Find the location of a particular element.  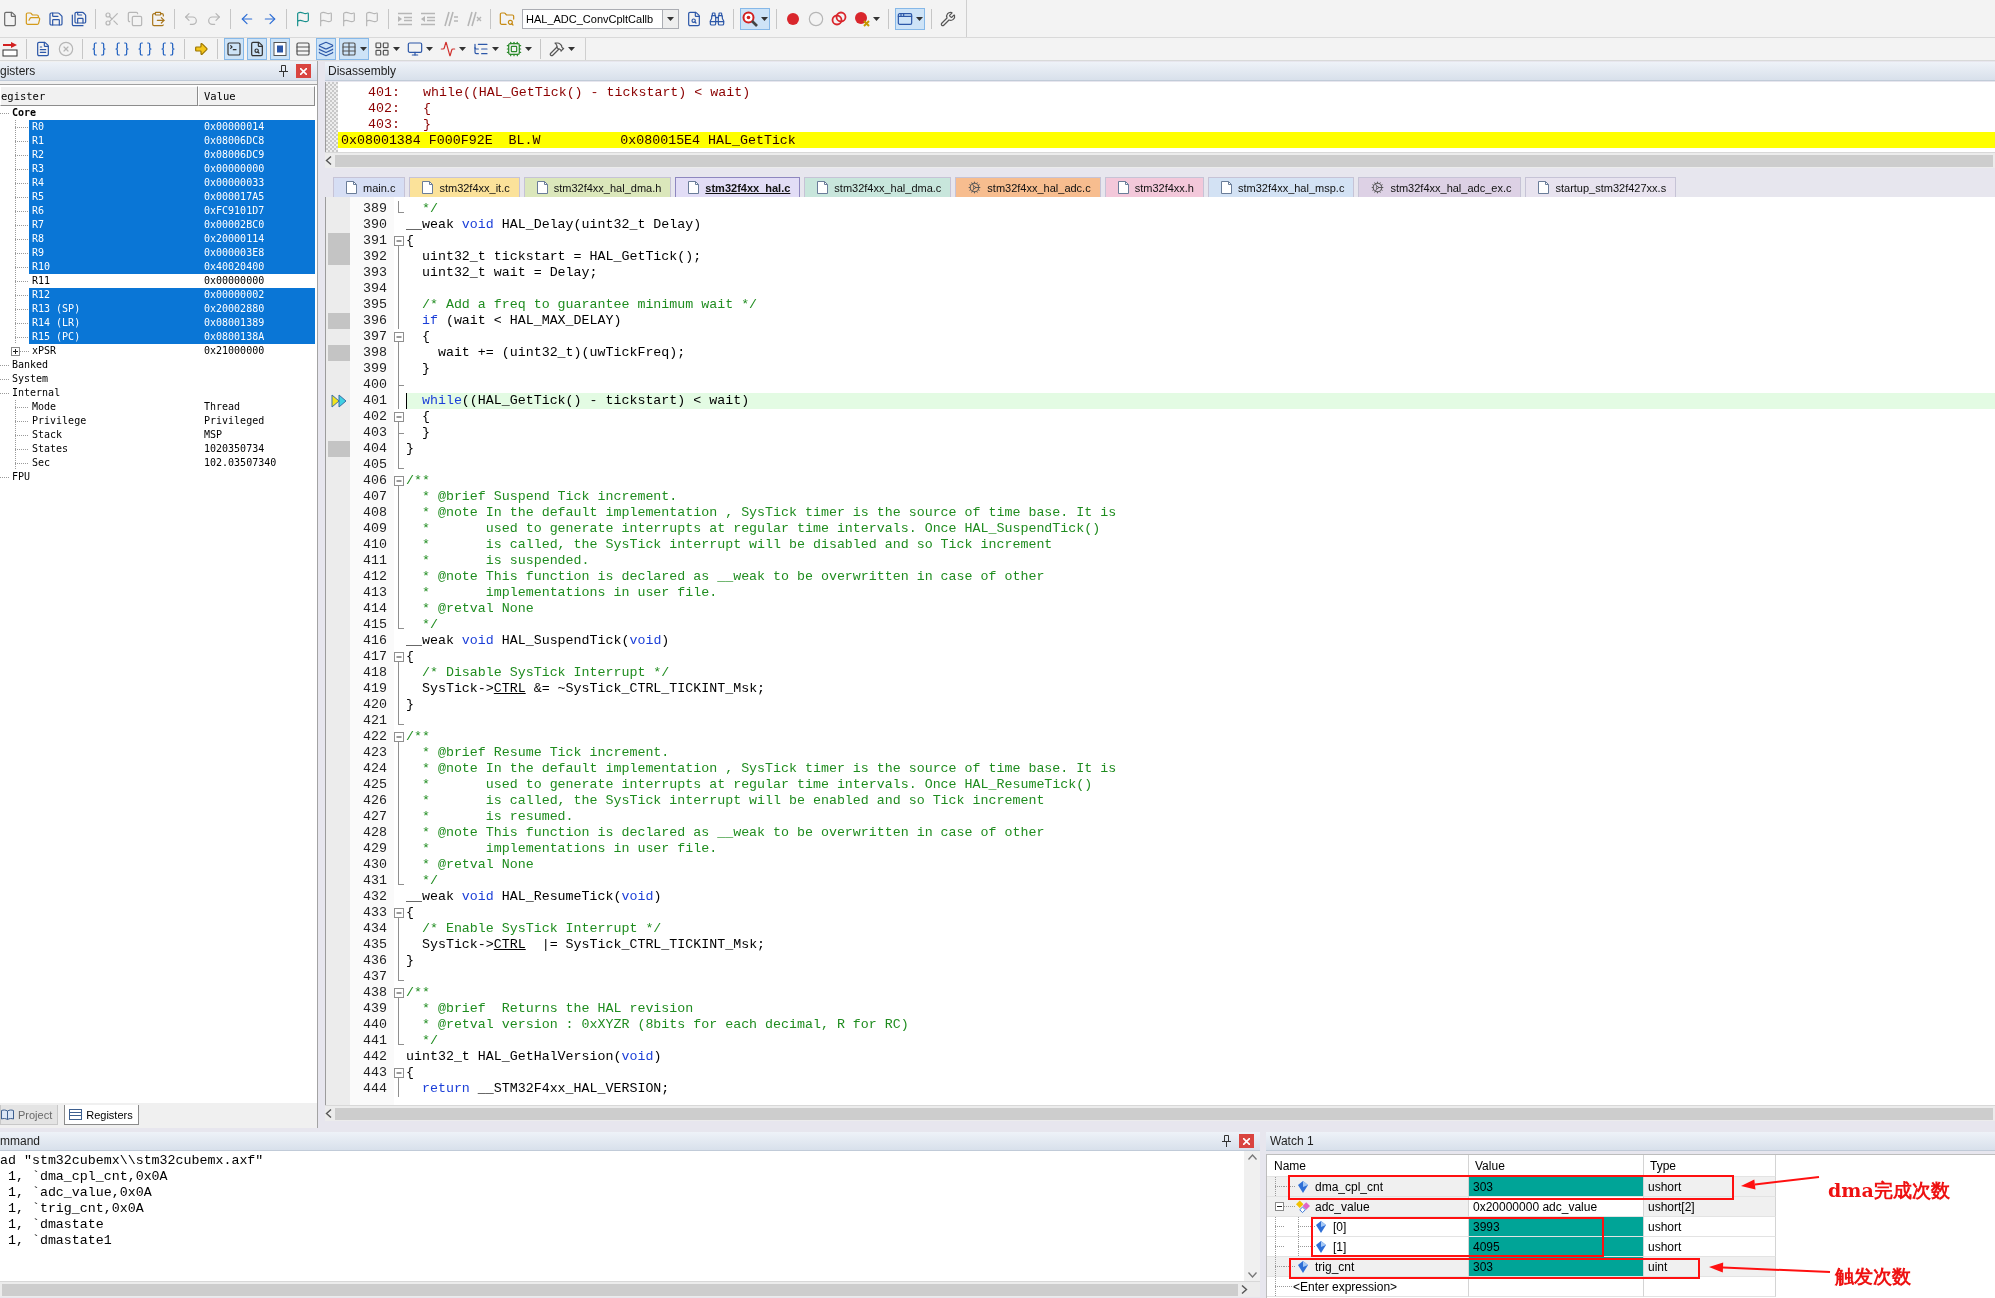

line-number: 397 is located at coordinates (375, 337).